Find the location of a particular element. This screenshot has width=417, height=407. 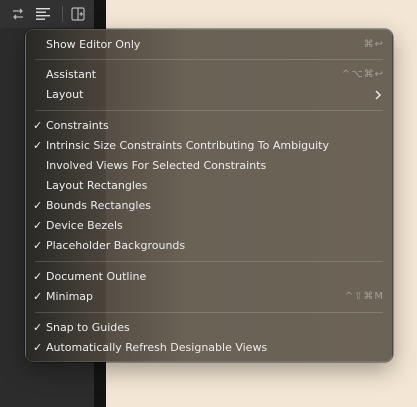

toolbar-divider is located at coordinates (62, 14).